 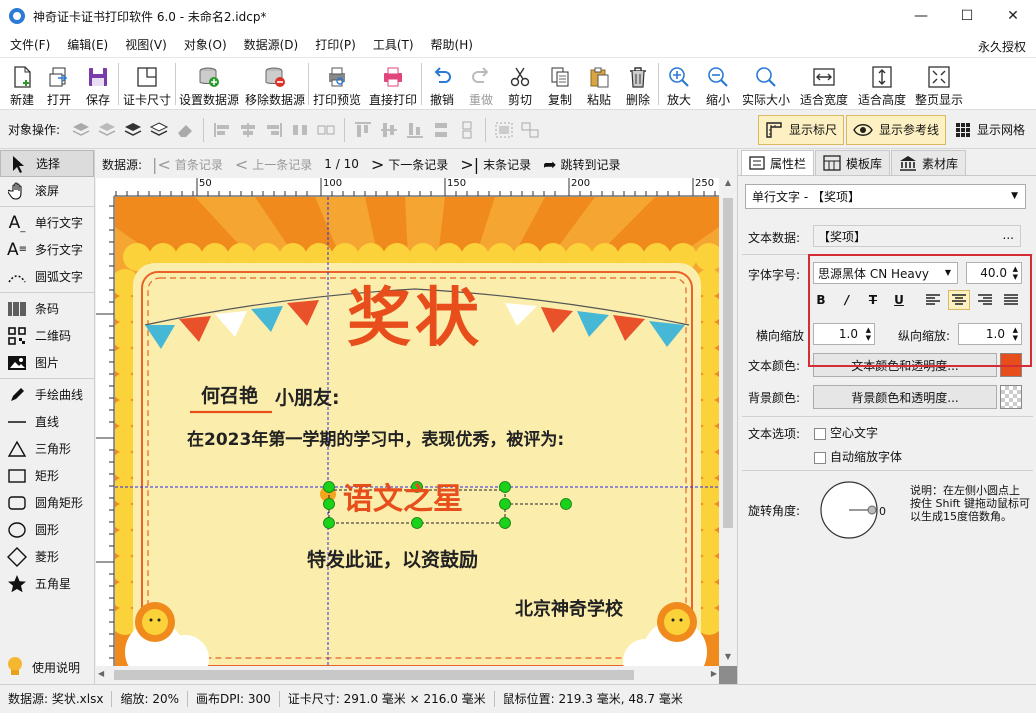 I want to click on vertical-ruler, so click(x=105, y=431).